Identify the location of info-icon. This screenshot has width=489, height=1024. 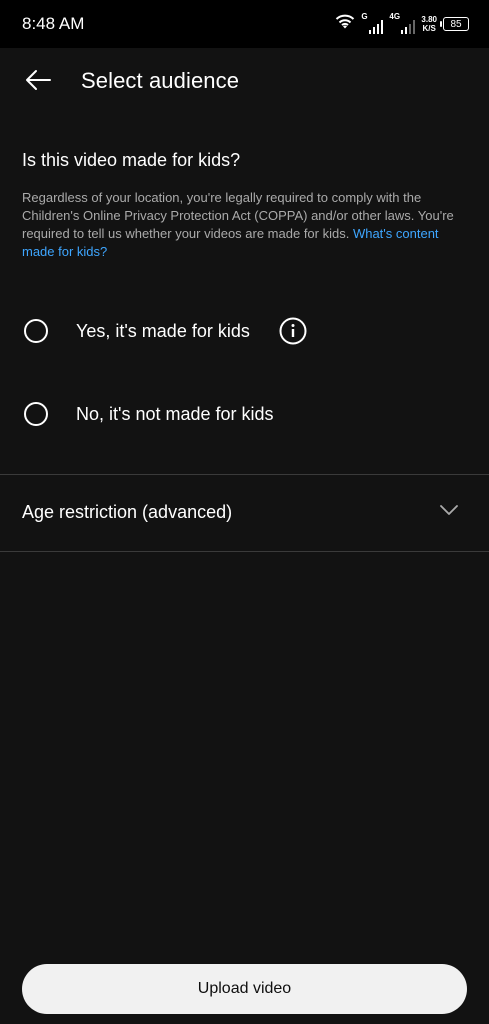
(293, 331).